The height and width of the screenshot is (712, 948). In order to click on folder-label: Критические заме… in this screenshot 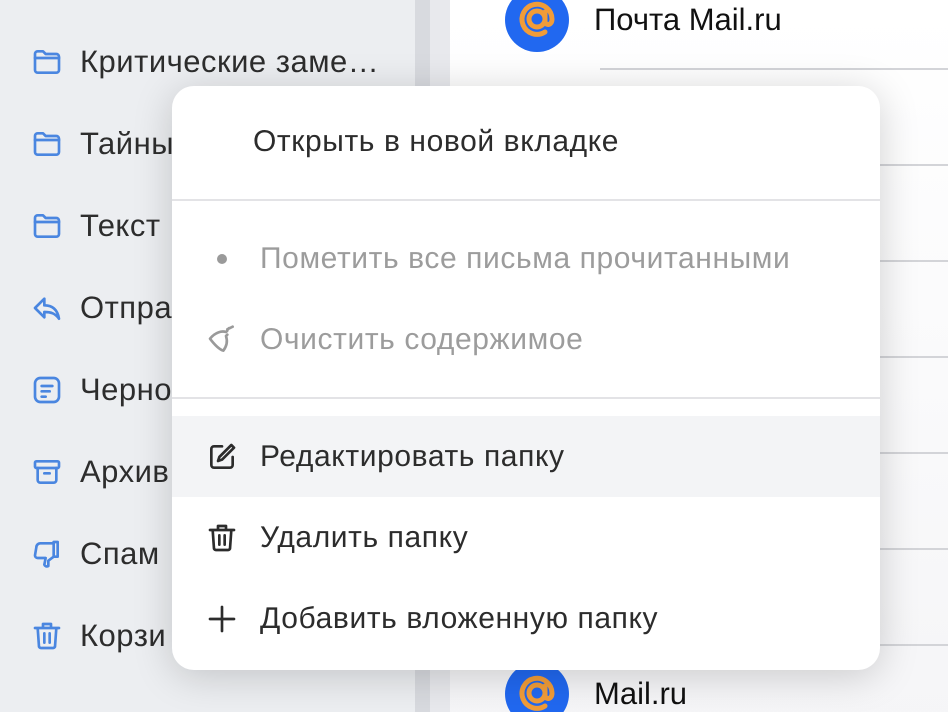, I will do `click(230, 62)`.